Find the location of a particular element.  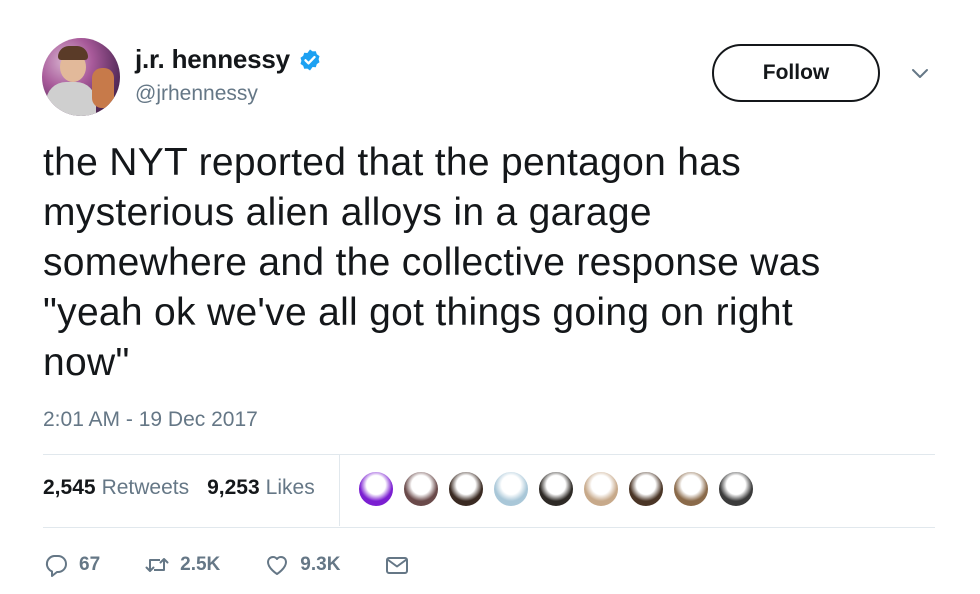

retweets-label: Retweets is located at coordinates (146, 488).